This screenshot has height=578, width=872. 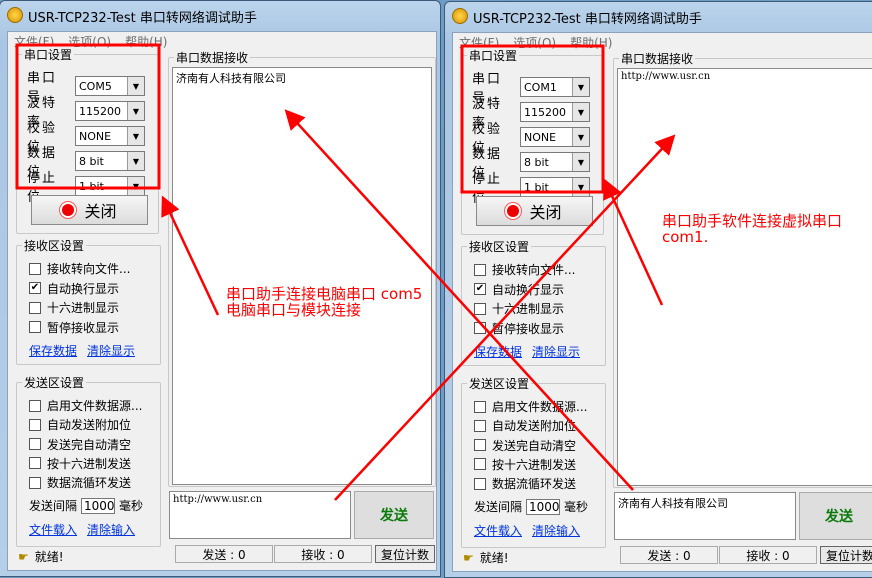 I want to click on annotation-right: 串口助手软件连接虚拟串口 com1., so click(x=752, y=229).